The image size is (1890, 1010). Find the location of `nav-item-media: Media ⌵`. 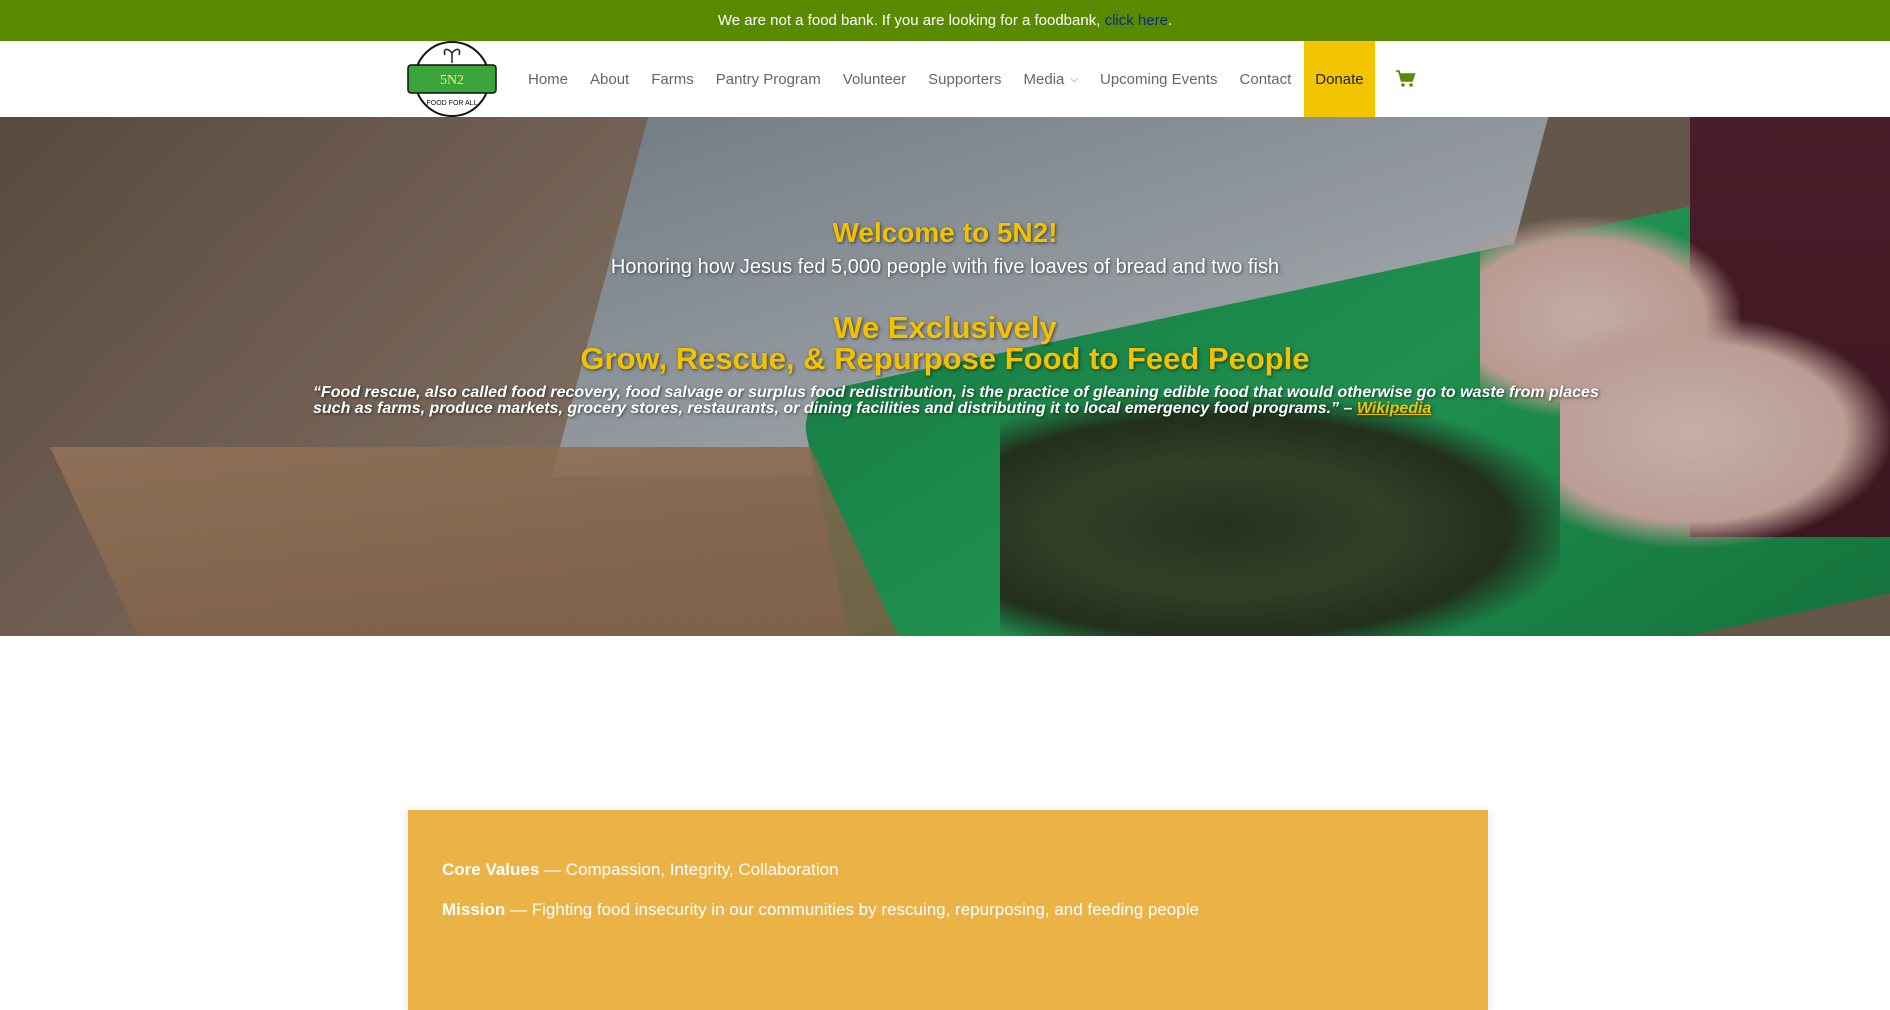

nav-item-media: Media ⌵ is located at coordinates (1051, 79).